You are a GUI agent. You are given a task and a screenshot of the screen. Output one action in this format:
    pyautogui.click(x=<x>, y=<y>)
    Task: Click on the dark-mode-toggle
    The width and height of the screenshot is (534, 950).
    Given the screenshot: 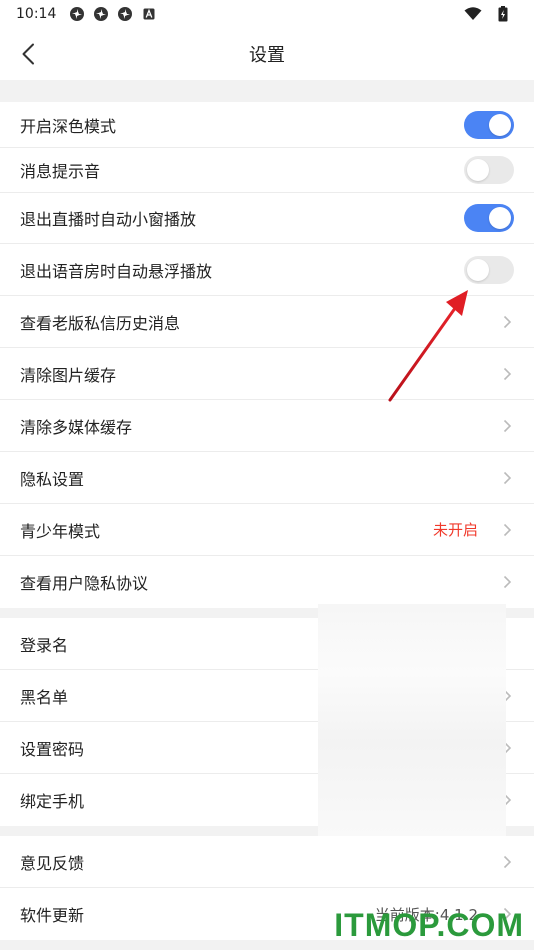 What is the action you would take?
    pyautogui.click(x=489, y=124)
    